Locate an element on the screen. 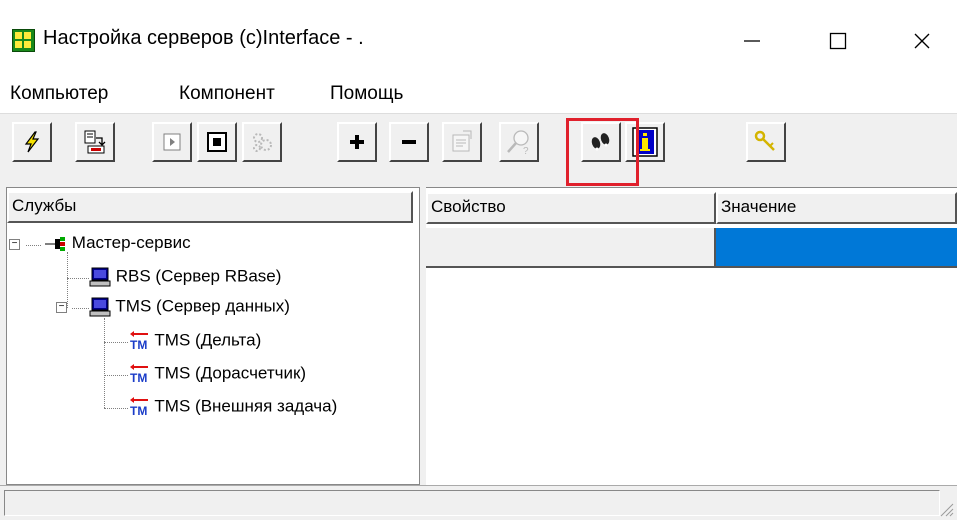 Image resolution: width=957 pixels, height=520 pixels. close-icon is located at coordinates (922, 41).